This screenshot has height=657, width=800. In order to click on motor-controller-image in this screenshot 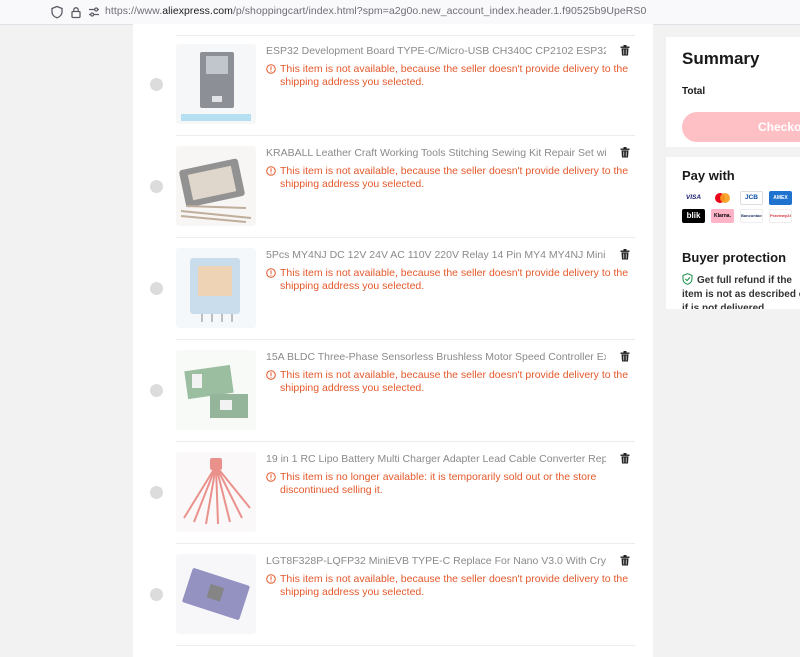, I will do `click(216, 390)`.